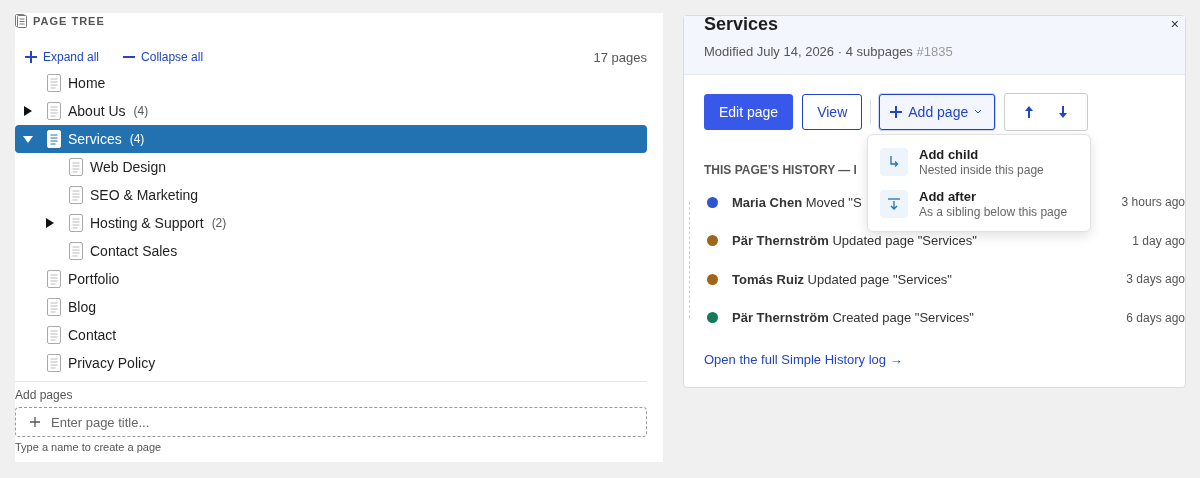  What do you see at coordinates (979, 204) in the screenshot?
I see `menu-item: Add after As a sibling below this page` at bounding box center [979, 204].